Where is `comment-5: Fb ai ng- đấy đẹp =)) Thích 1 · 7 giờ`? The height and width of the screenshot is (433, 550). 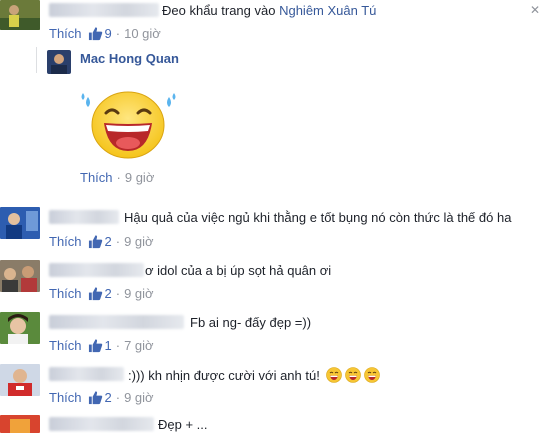 comment-5: Fb ai ng- đấy đẹp =)) Thích 1 · 7 giờ is located at coordinates (275, 334).